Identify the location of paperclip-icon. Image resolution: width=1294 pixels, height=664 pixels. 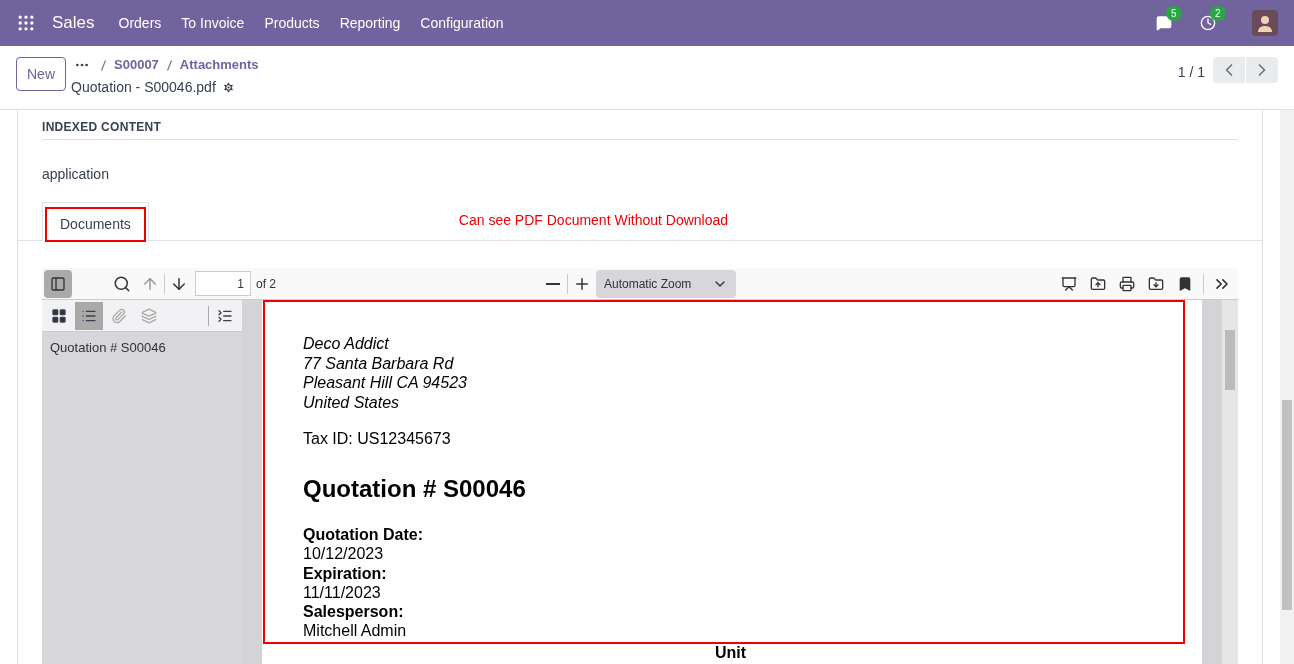
(119, 315).